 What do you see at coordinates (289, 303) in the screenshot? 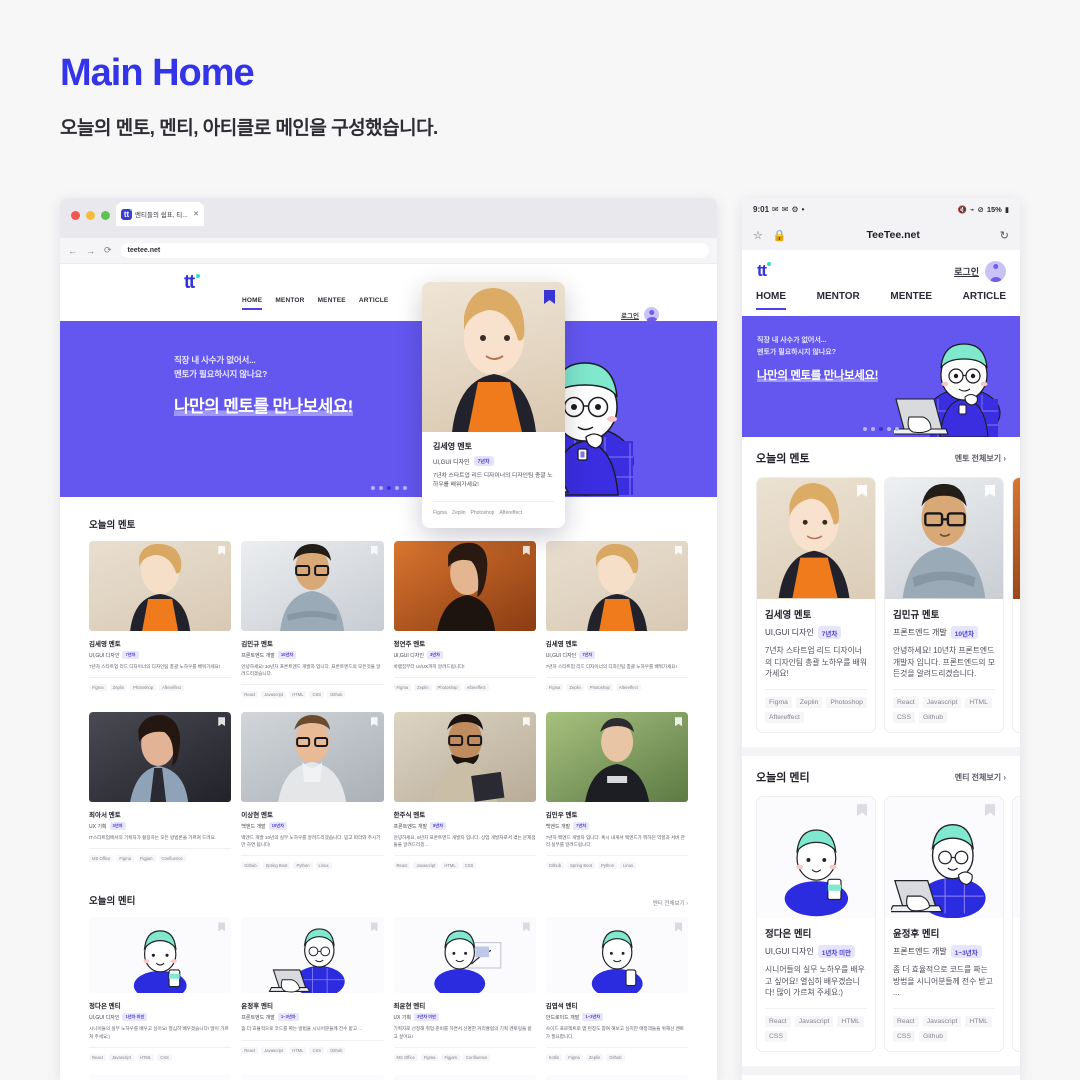
I see `nav-item-mentor: MENTOR` at bounding box center [289, 303].